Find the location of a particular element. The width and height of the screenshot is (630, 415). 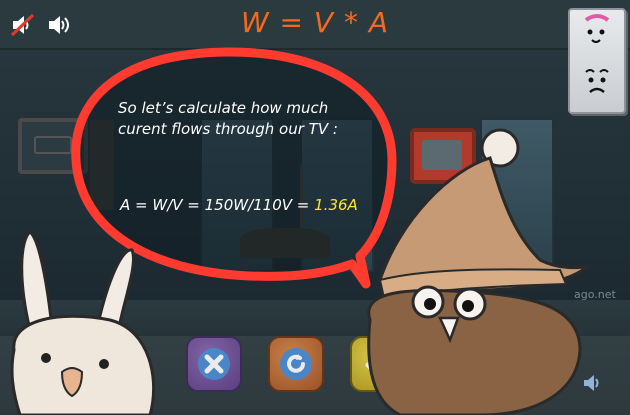

close-icon is located at coordinates (214, 364).